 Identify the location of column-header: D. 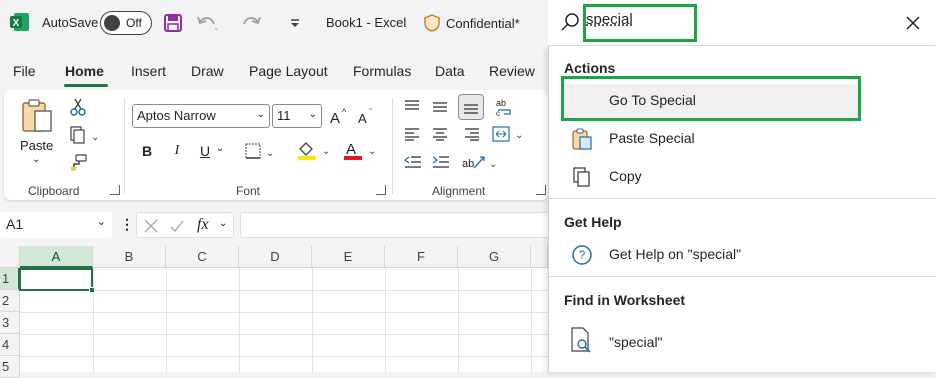
(275, 257).